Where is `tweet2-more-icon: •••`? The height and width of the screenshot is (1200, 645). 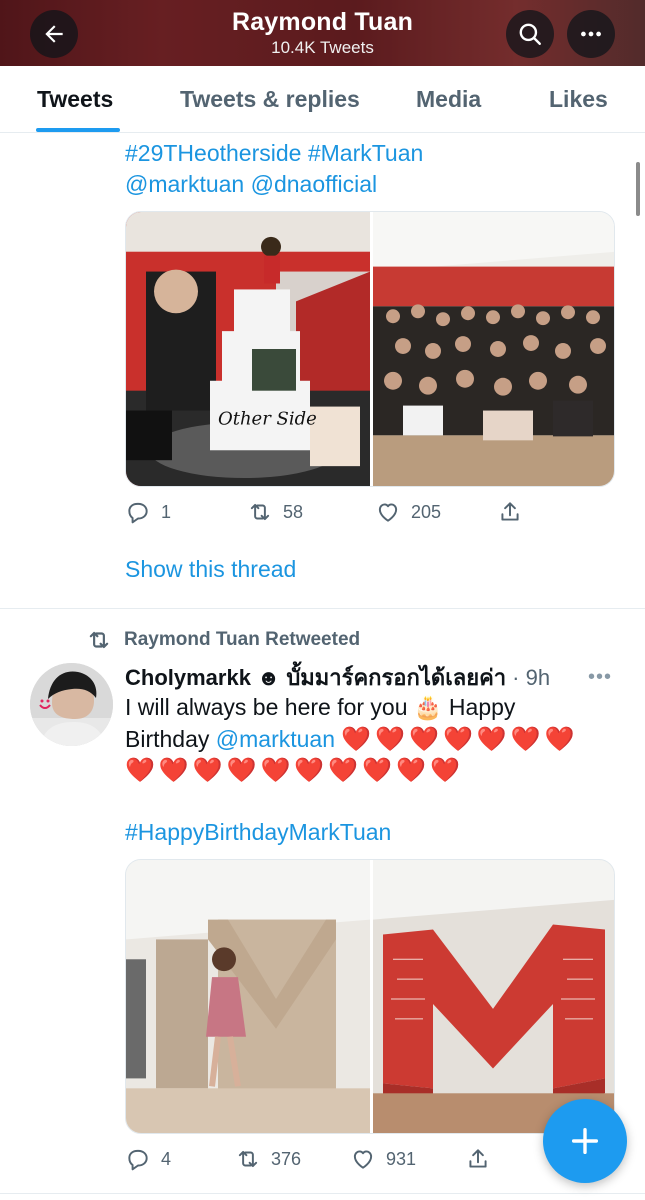 tweet2-more-icon: ••• is located at coordinates (600, 677).